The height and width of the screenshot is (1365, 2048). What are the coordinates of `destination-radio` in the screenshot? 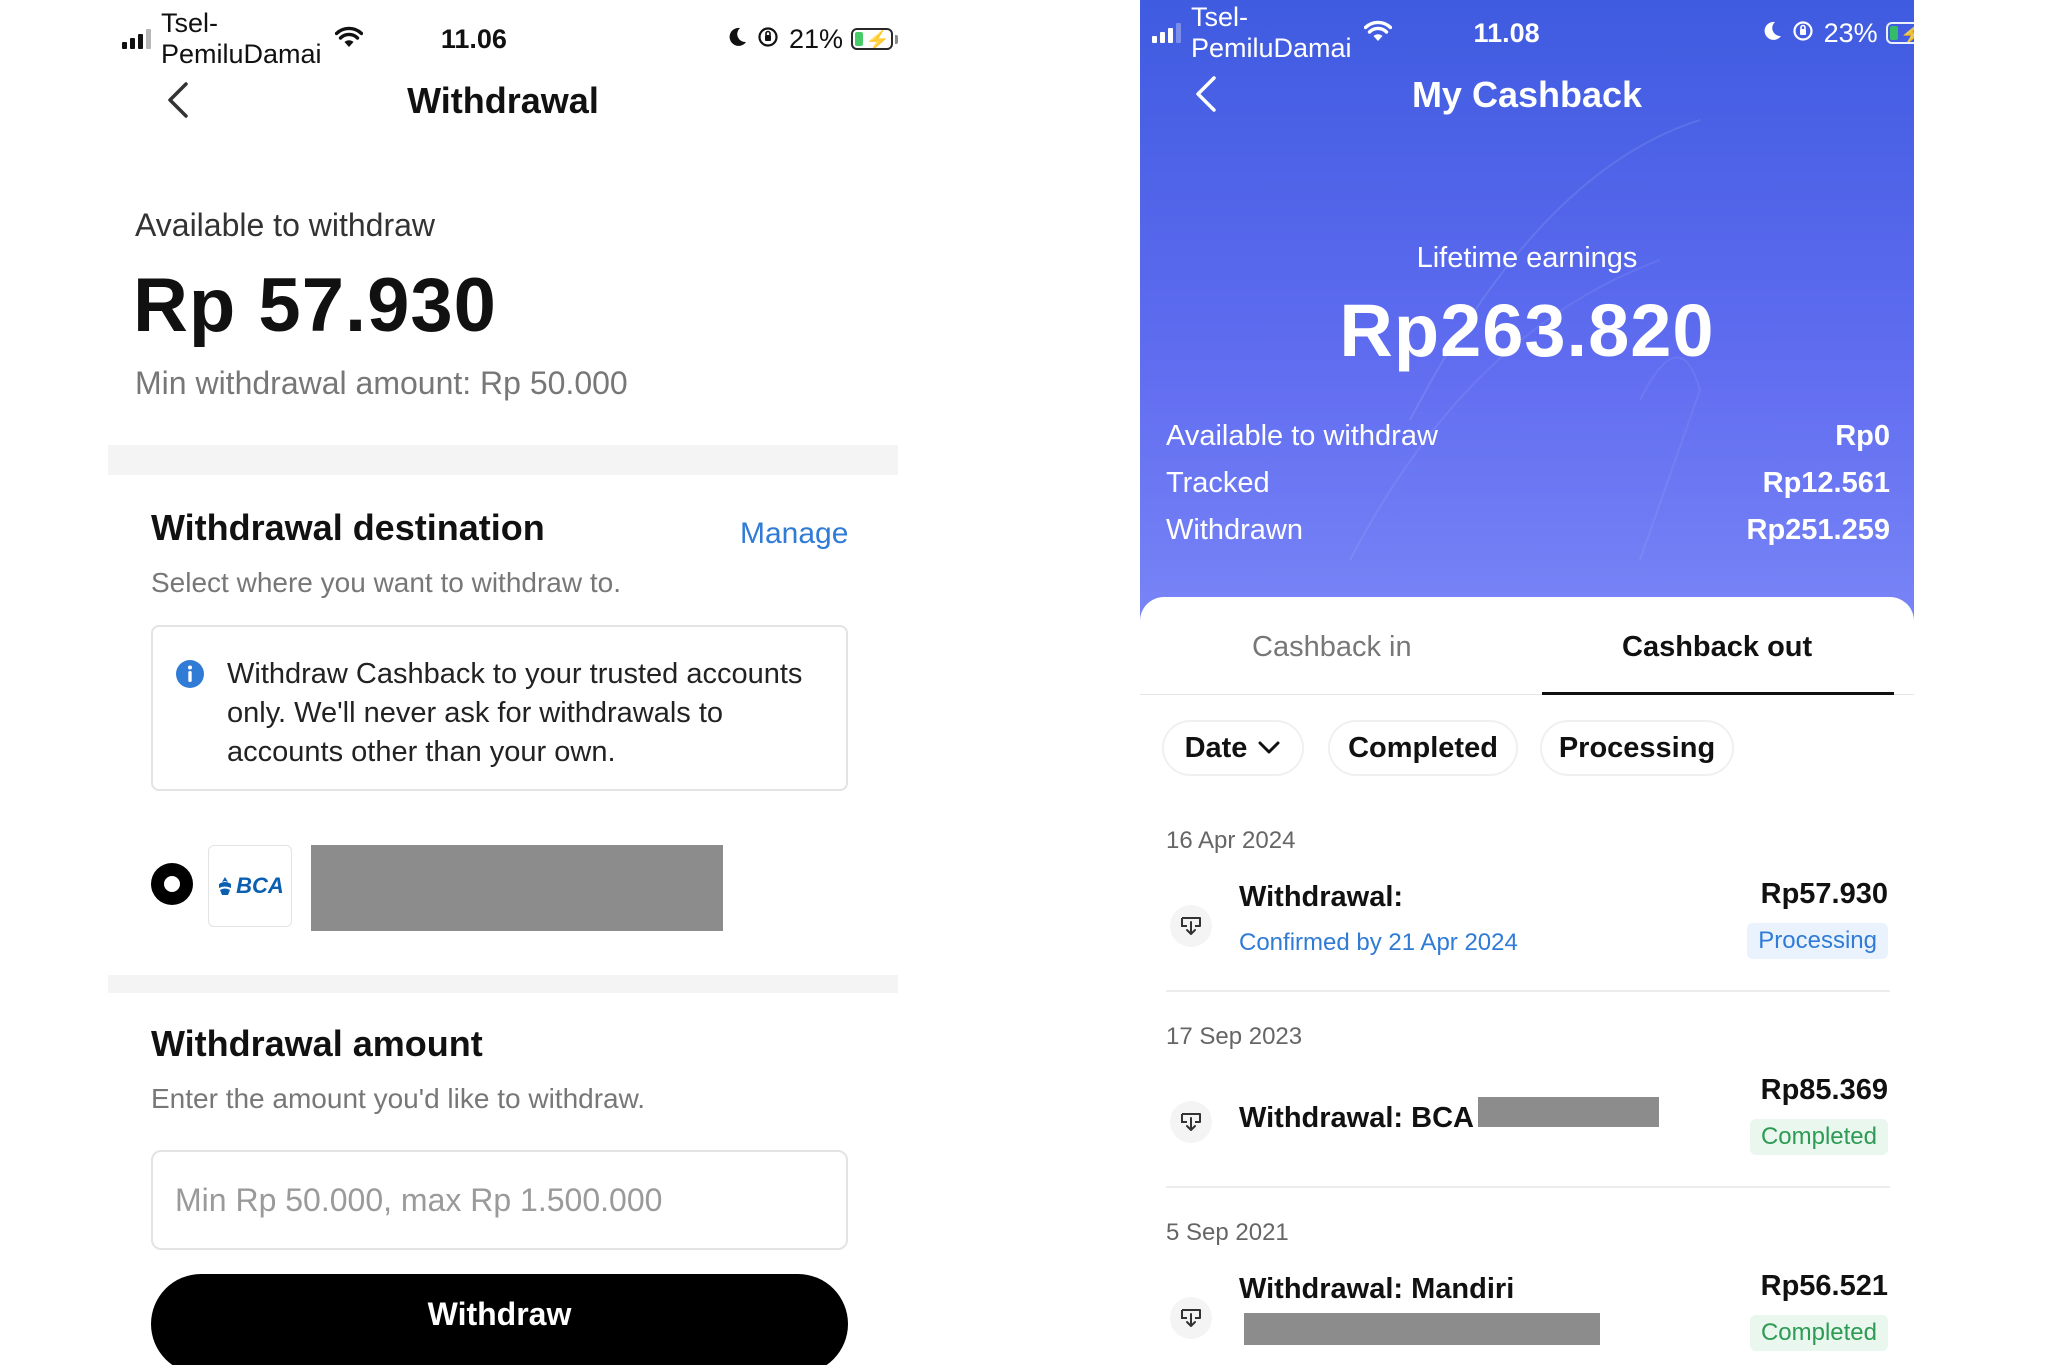 It's located at (172, 884).